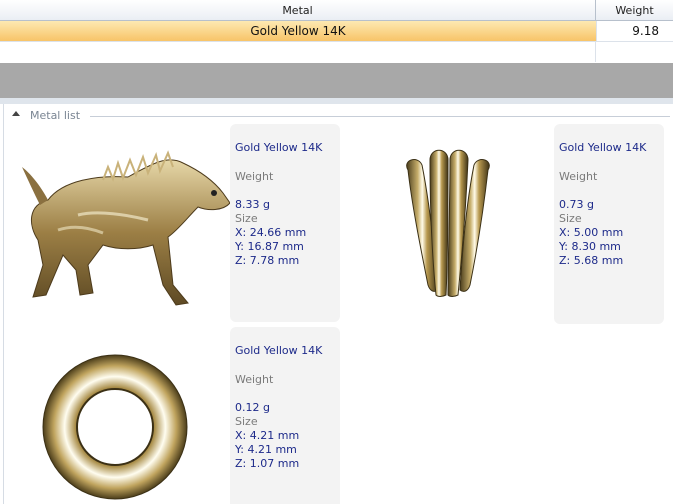 This screenshot has height=504, width=673. I want to click on prong-setting-icon, so click(455, 222).